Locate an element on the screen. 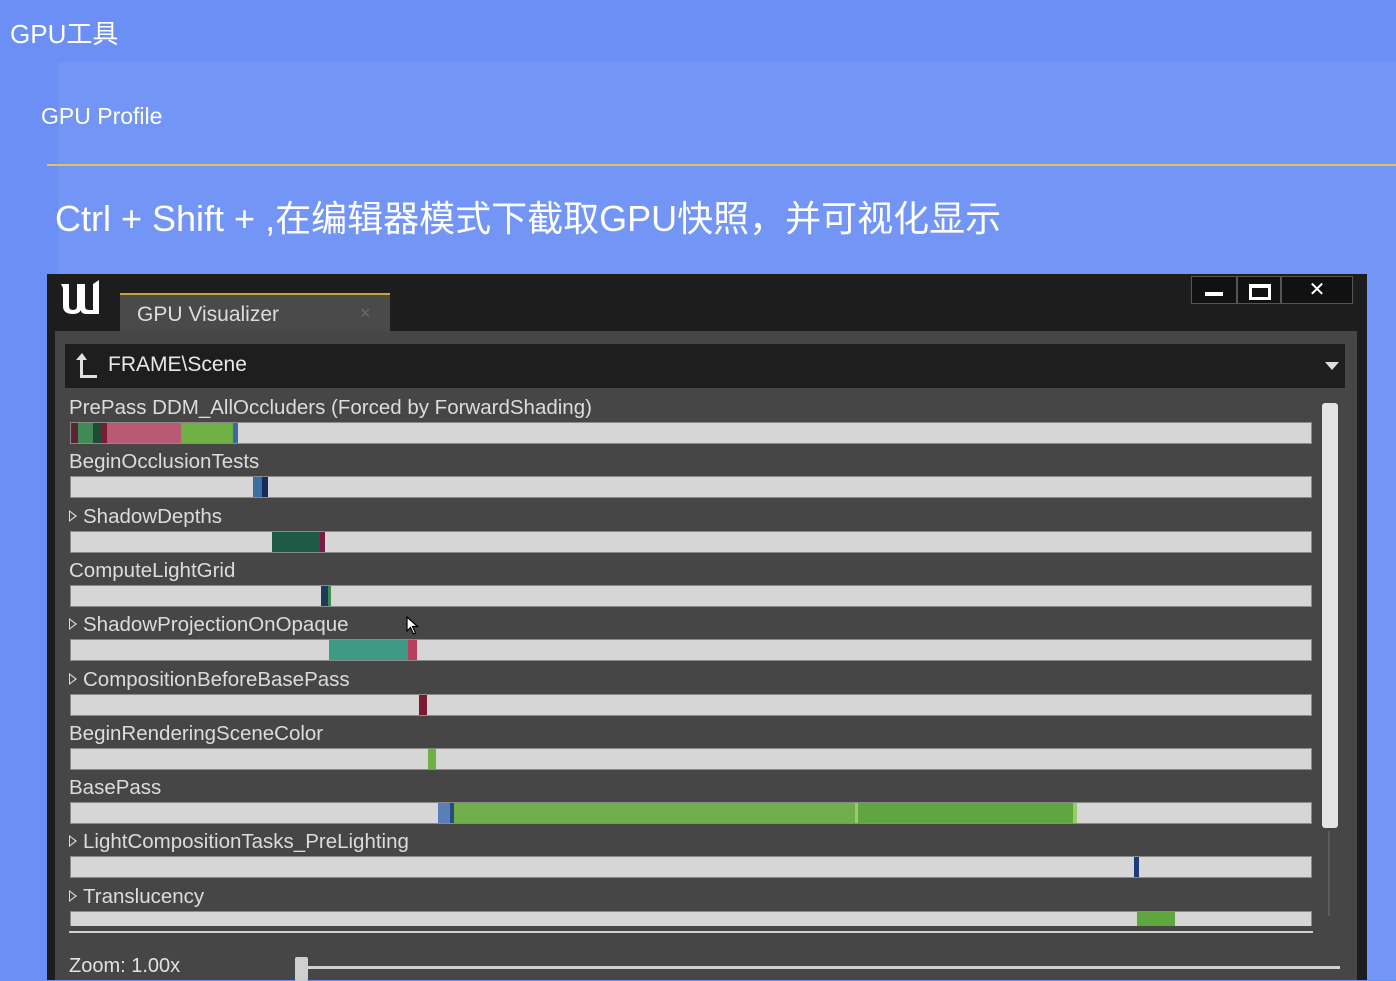 This screenshot has width=1396, height=981. timeline-bottom-rule is located at coordinates (691, 932).